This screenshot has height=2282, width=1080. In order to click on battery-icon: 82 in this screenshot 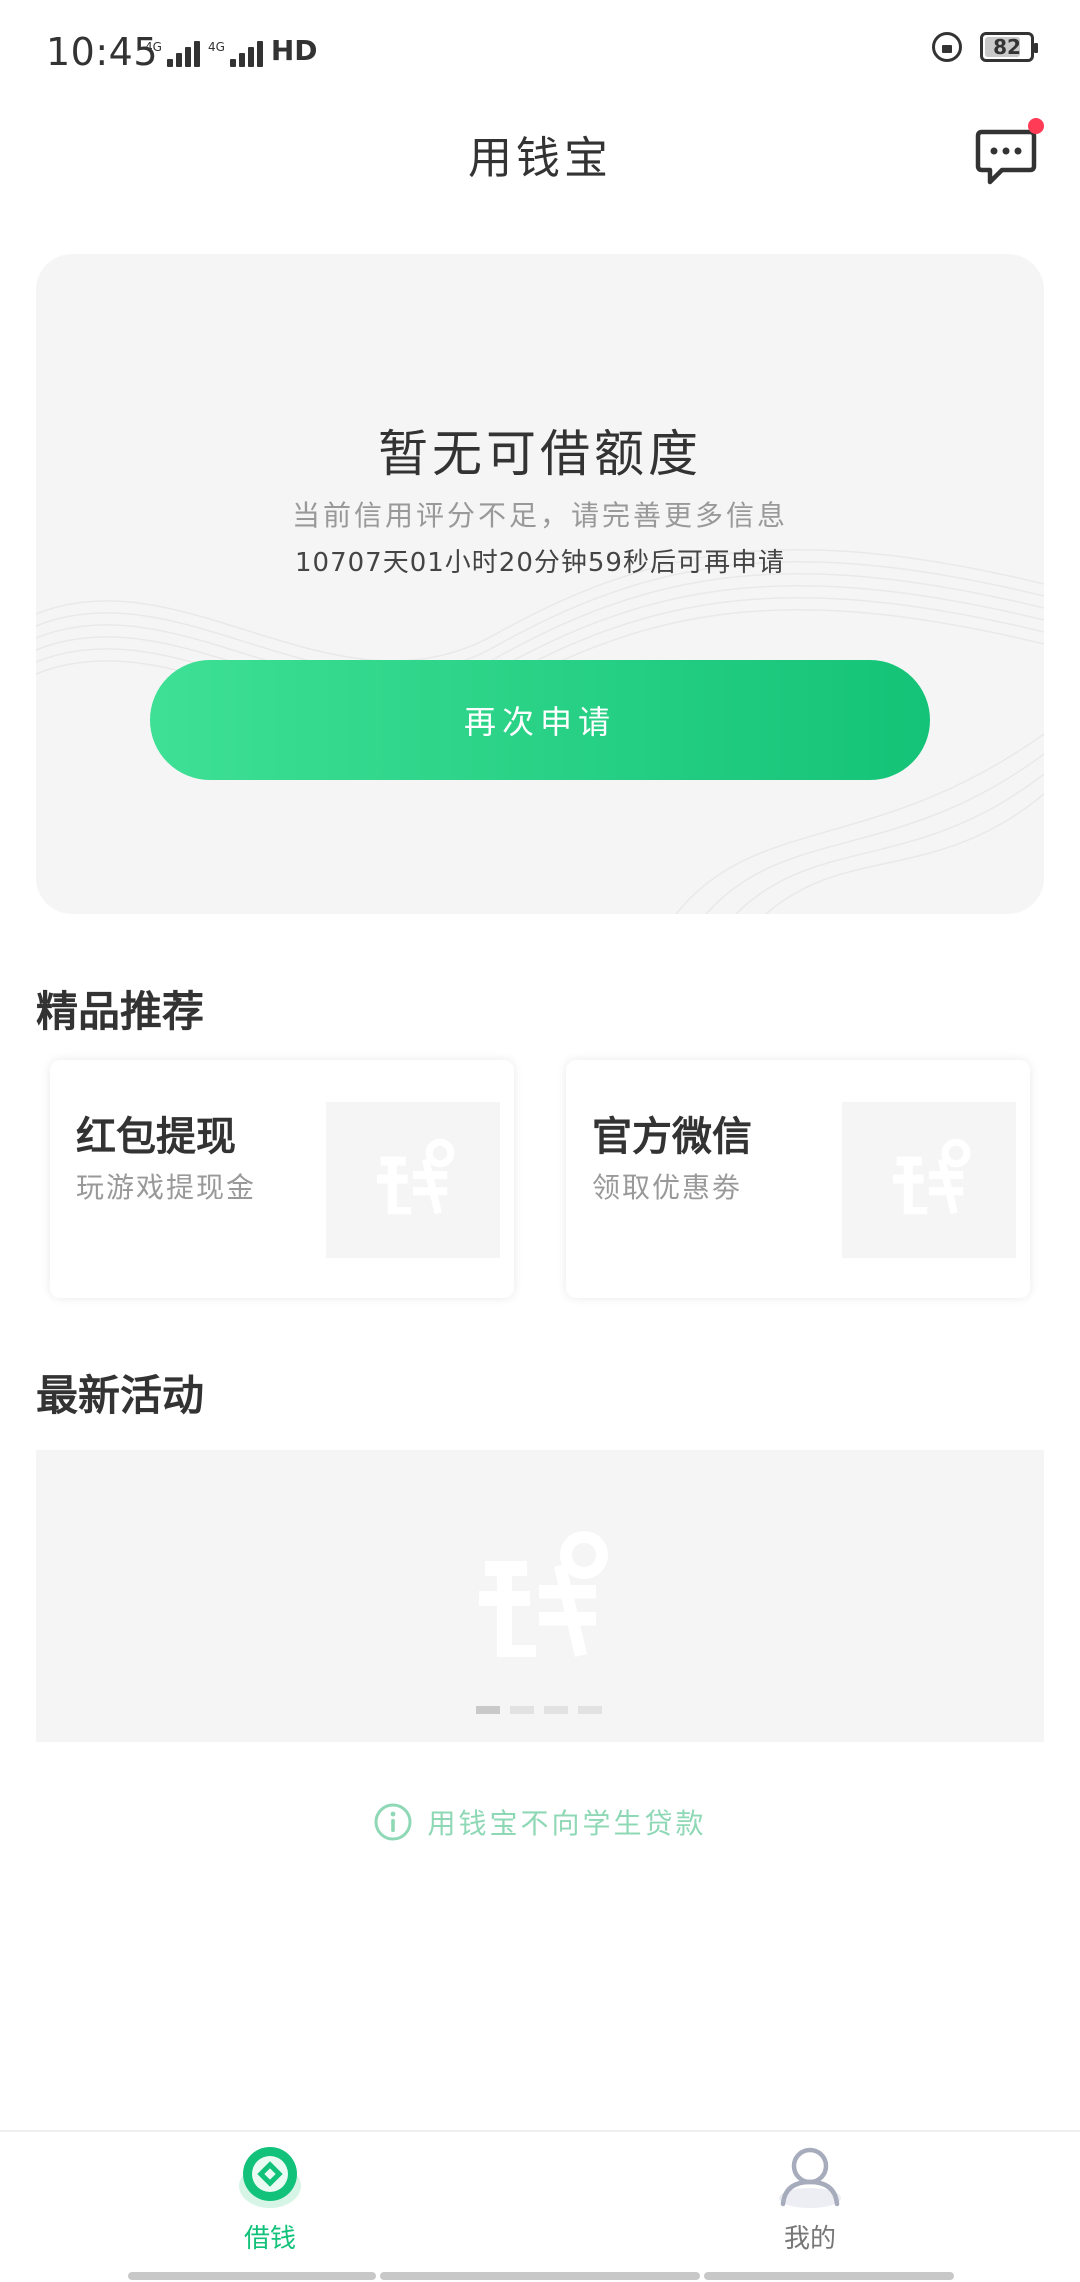, I will do `click(1009, 47)`.